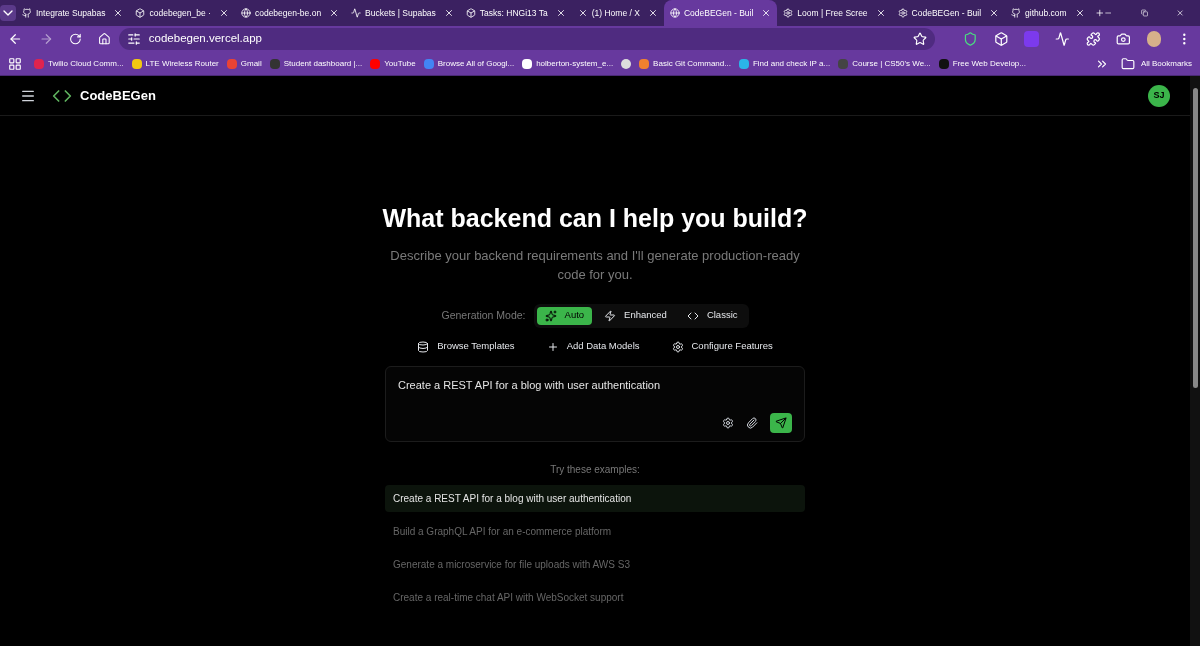 This screenshot has width=1200, height=646. I want to click on browser-tab: Integrate Supabas, so click(73, 13).